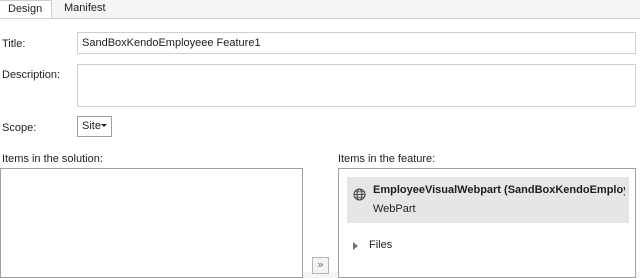  What do you see at coordinates (104, 125) in the screenshot?
I see `chevron-down-icon` at bounding box center [104, 125].